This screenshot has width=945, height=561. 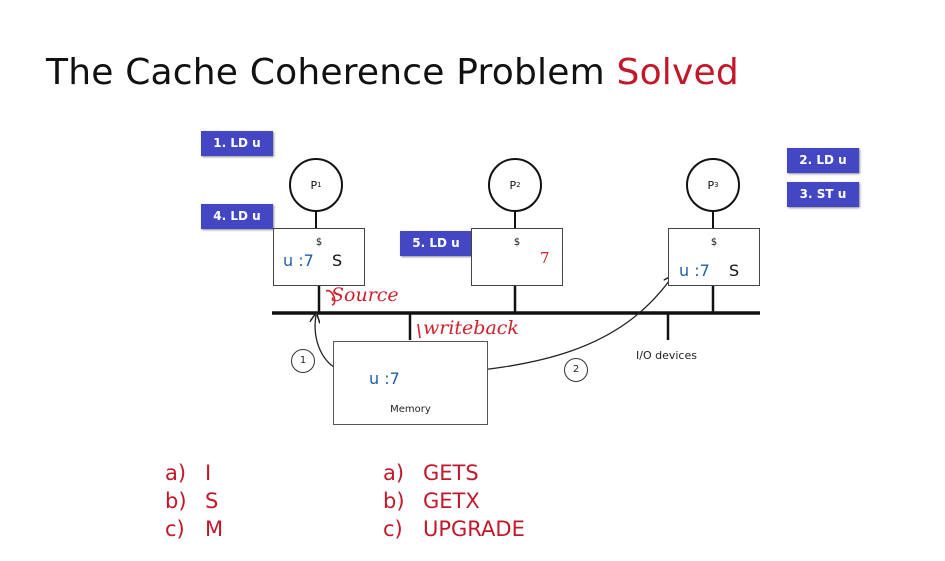 I want to click on processor-p2: P2, so click(x=515, y=185).